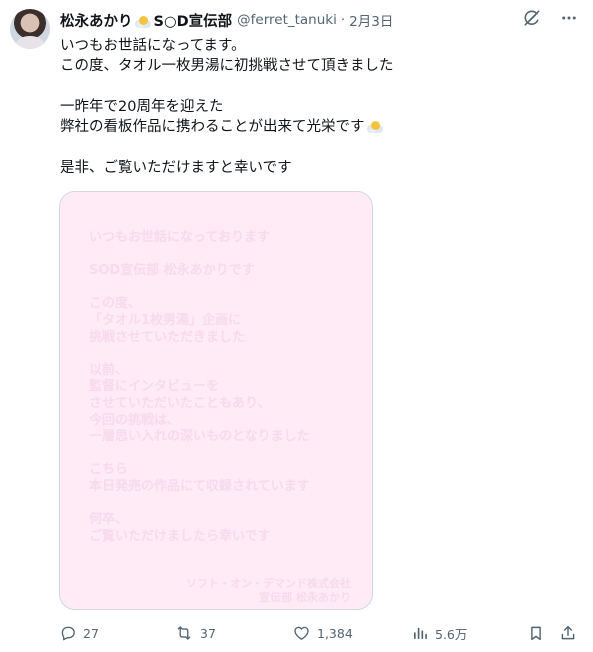  I want to click on action-bar: 27 37 1,384 5.6万, so click(319, 633).